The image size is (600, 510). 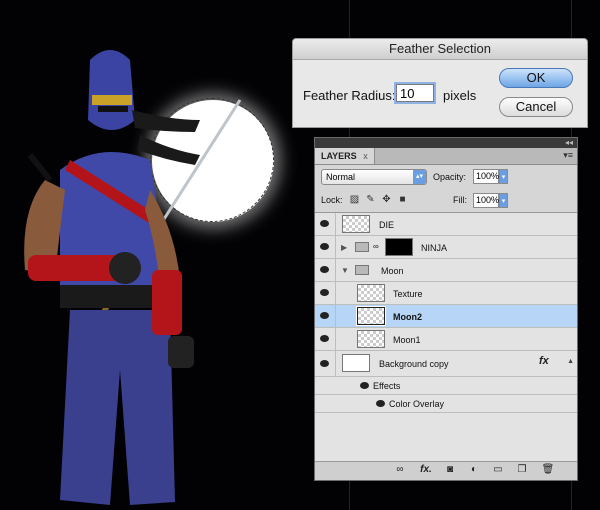 What do you see at coordinates (349, 95) in the screenshot?
I see `feather-radius-label: Feather Radius:` at bounding box center [349, 95].